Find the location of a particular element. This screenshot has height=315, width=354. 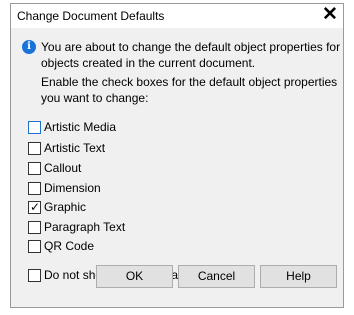

cancel-button: Cancel is located at coordinates (216, 276).